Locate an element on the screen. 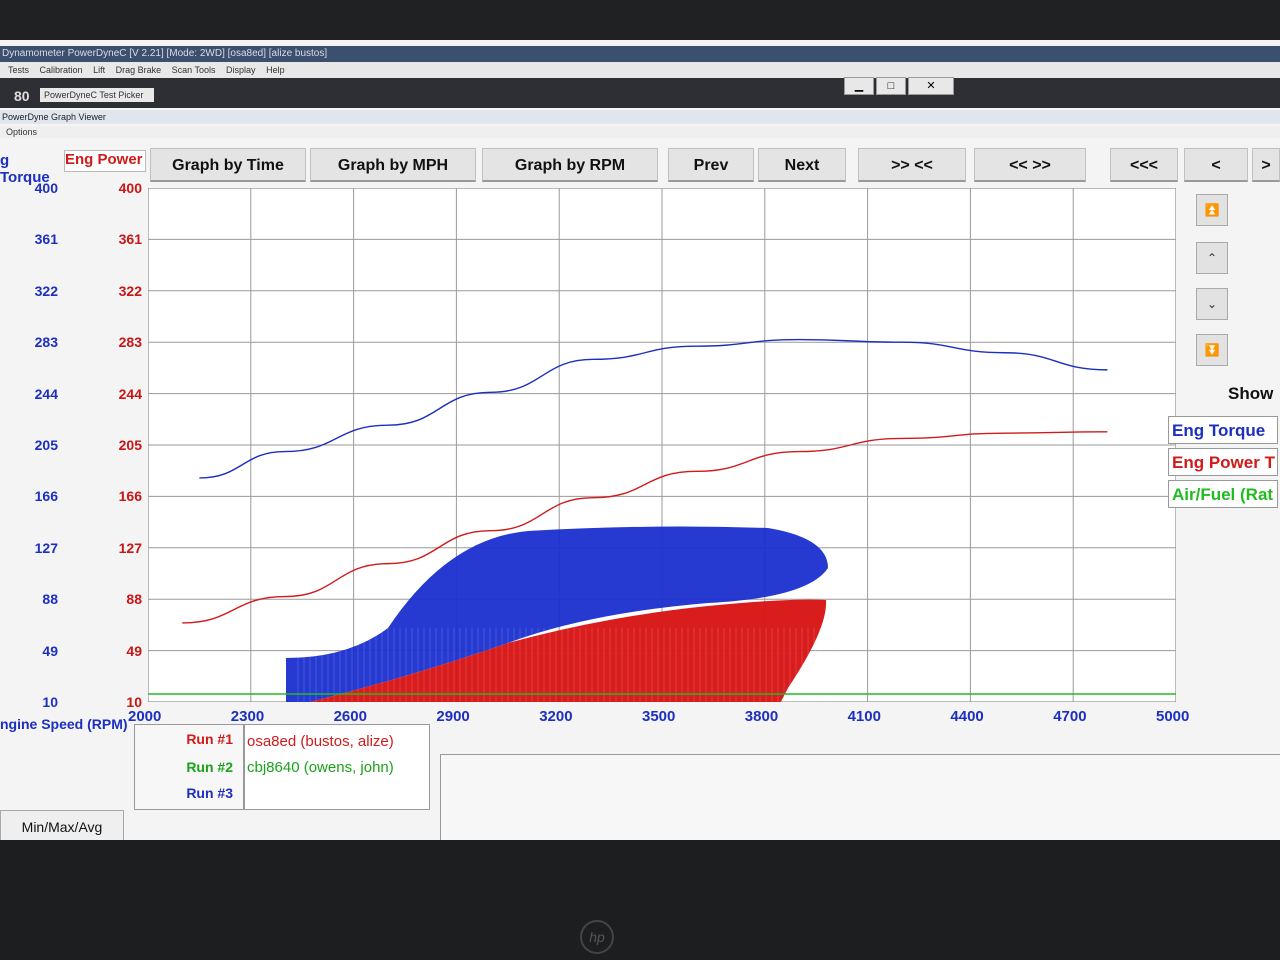 This screenshot has height=960, width=1280. background-window-strip: 80 PowerDyneC Test Picker is located at coordinates (640, 93).